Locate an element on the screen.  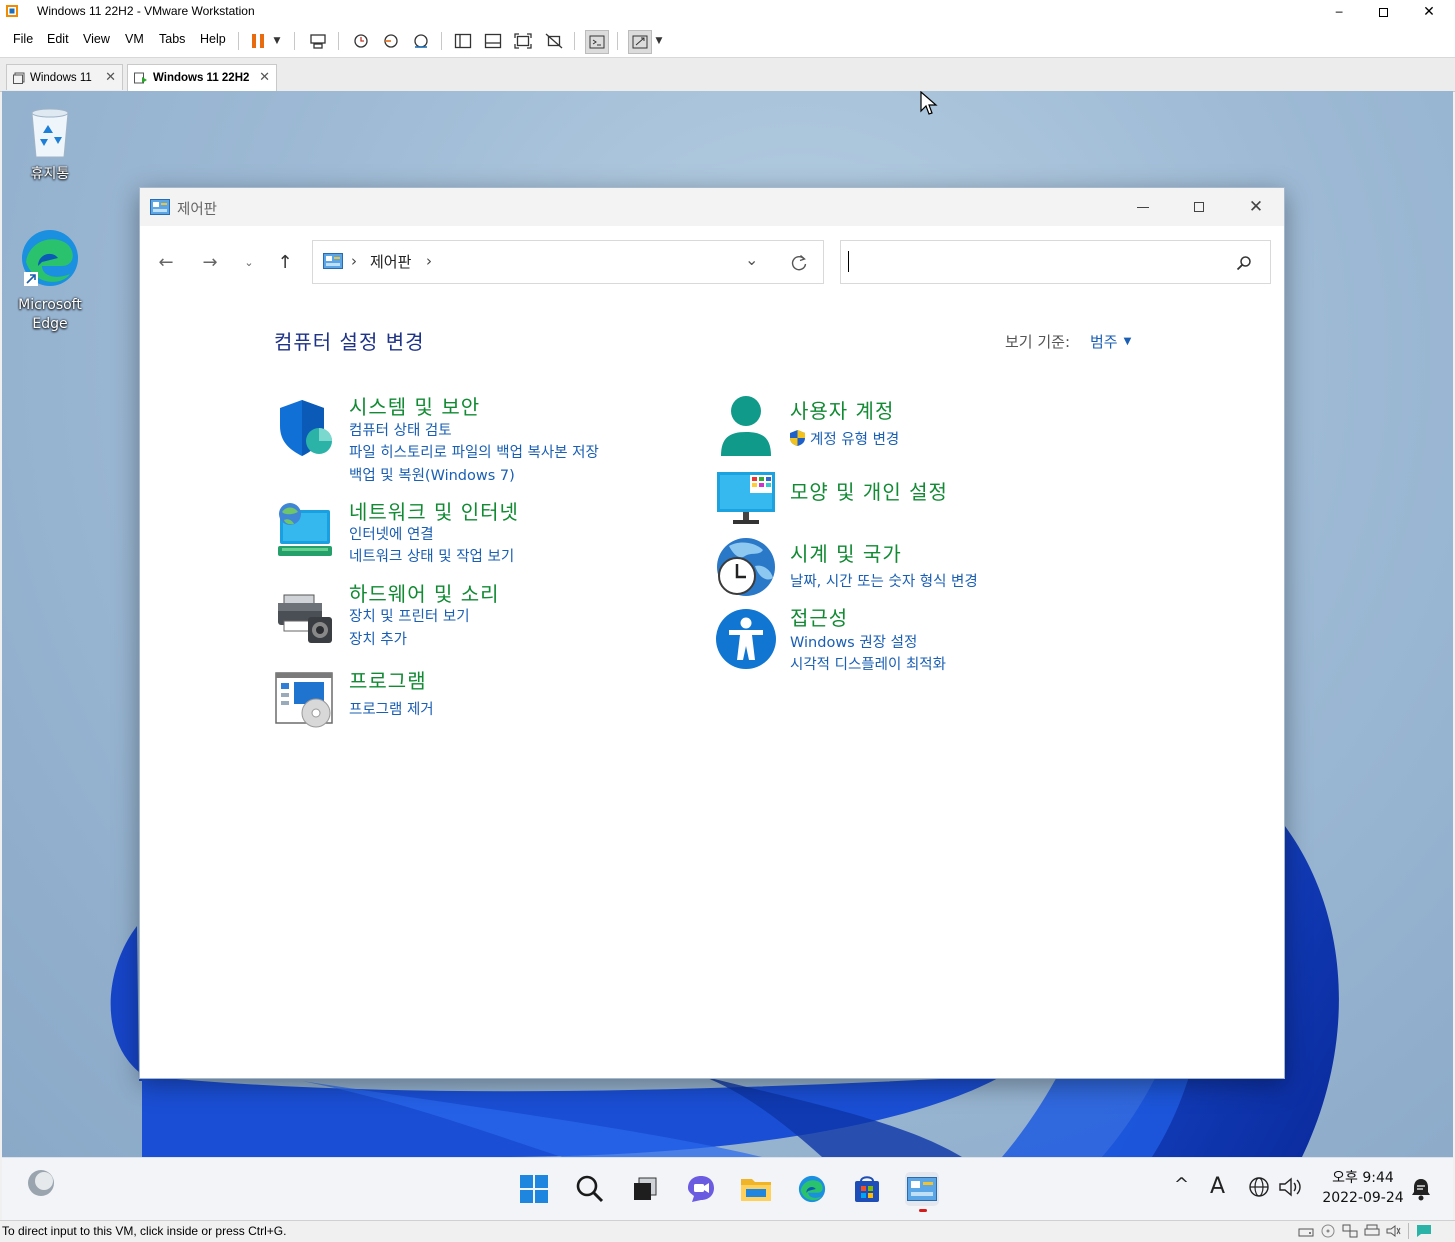
file-explorer-button is located at coordinates (756, 1189).